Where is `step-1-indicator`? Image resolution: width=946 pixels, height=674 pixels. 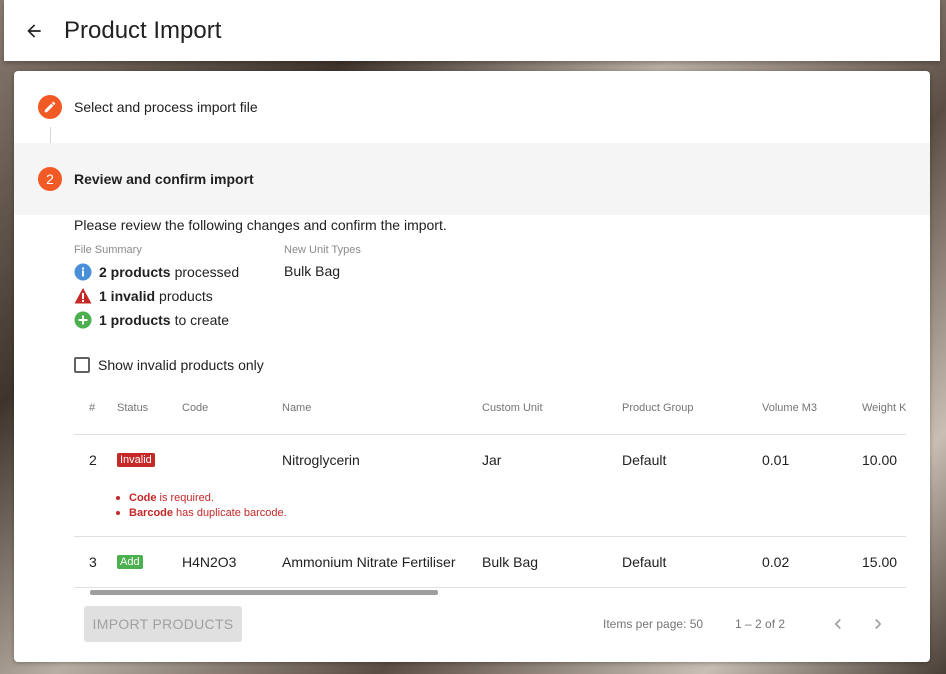 step-1-indicator is located at coordinates (50, 107).